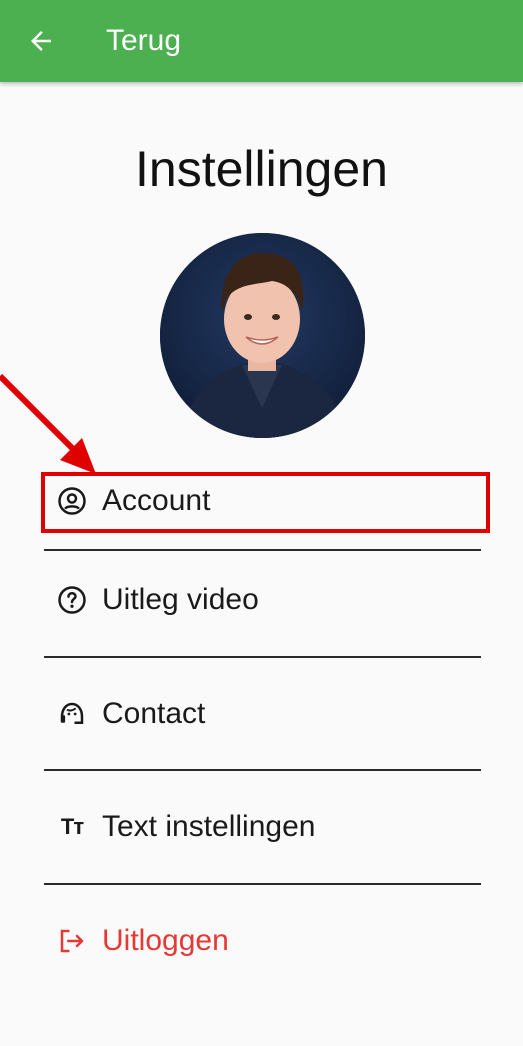  I want to click on menu-item-label: Text instellingen, so click(209, 826).